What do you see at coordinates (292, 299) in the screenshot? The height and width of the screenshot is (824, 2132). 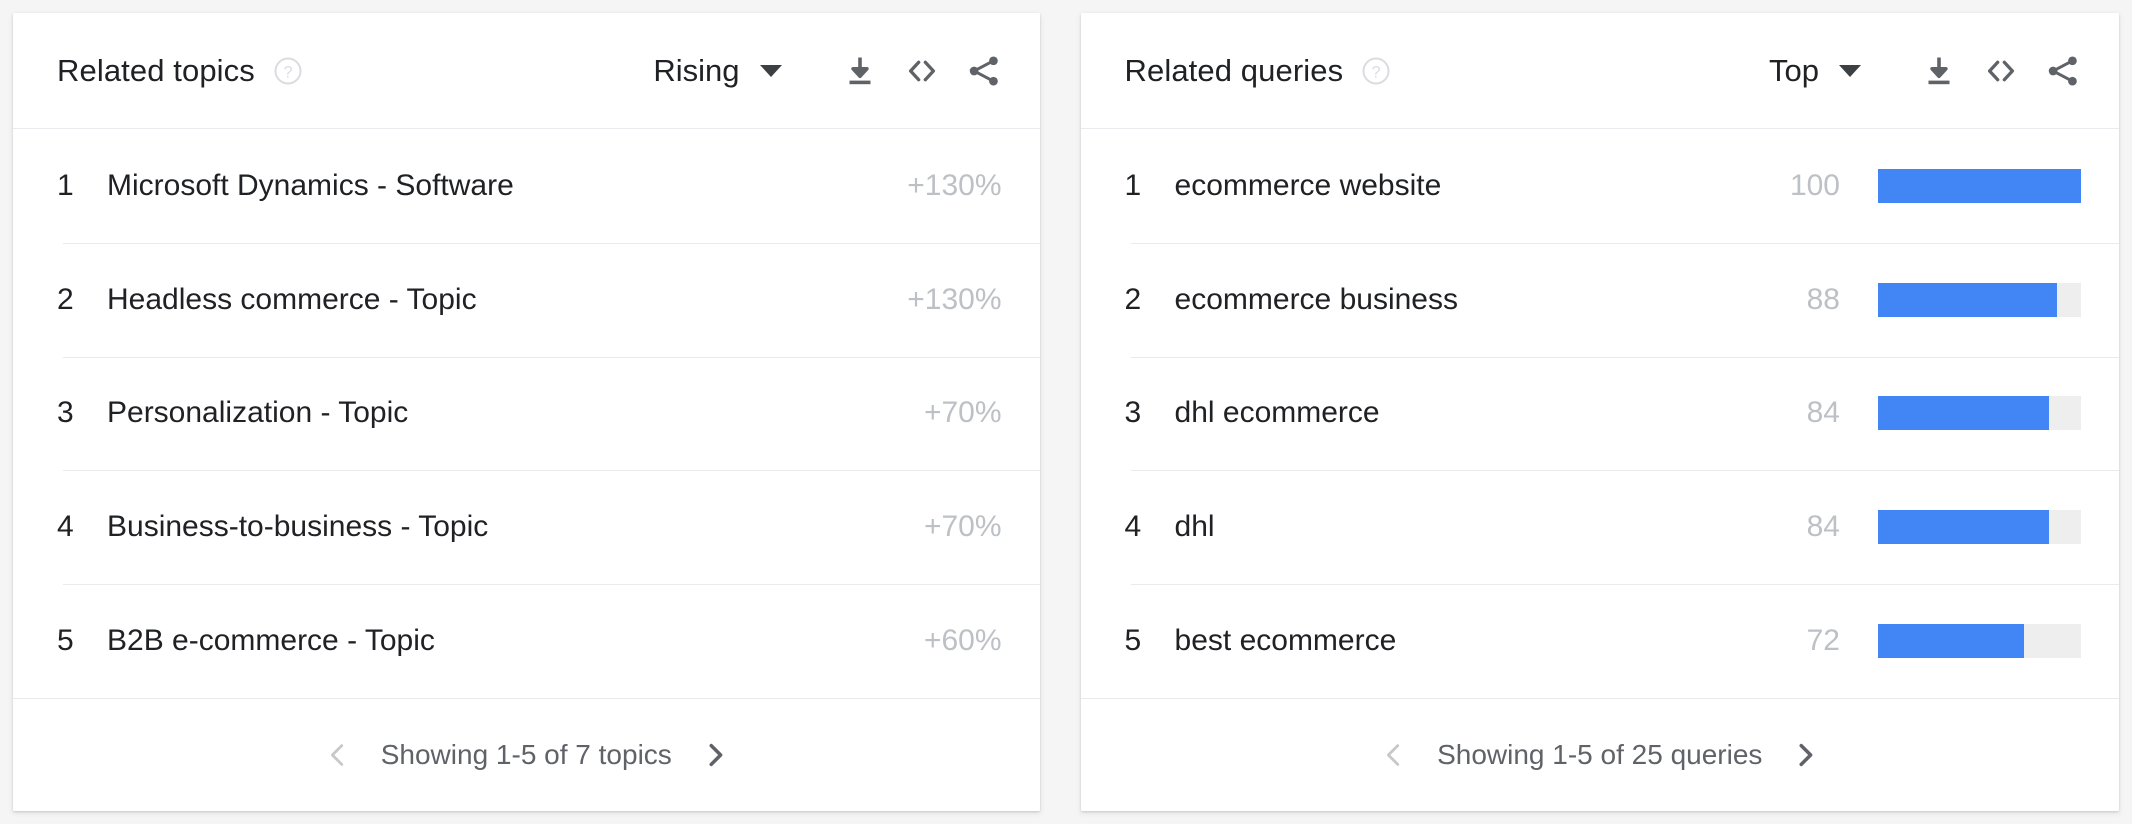 I see `topic-label: Headless commerce - Topic` at bounding box center [292, 299].